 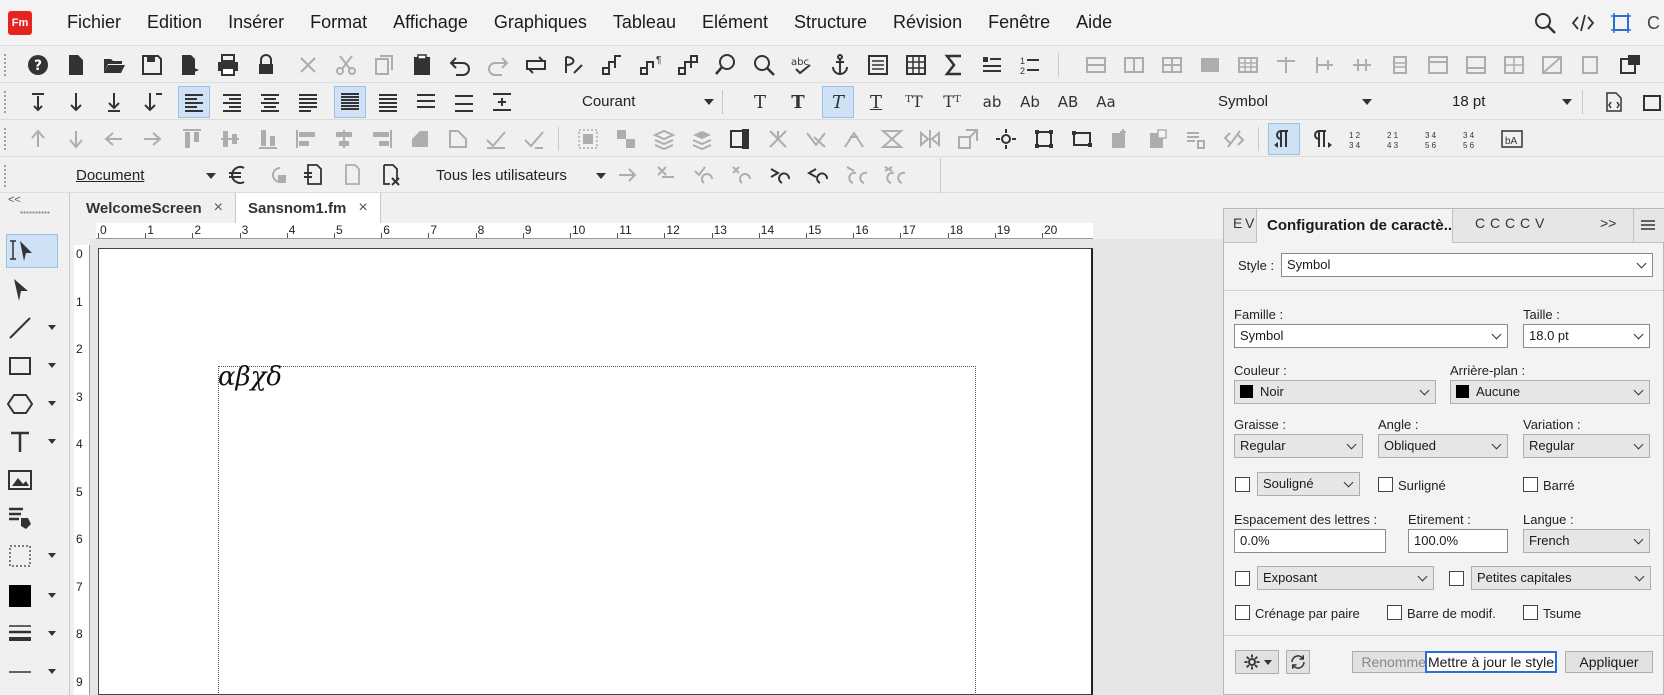 What do you see at coordinates (1249, 223) in the screenshot?
I see `panel-tab-v: V` at bounding box center [1249, 223].